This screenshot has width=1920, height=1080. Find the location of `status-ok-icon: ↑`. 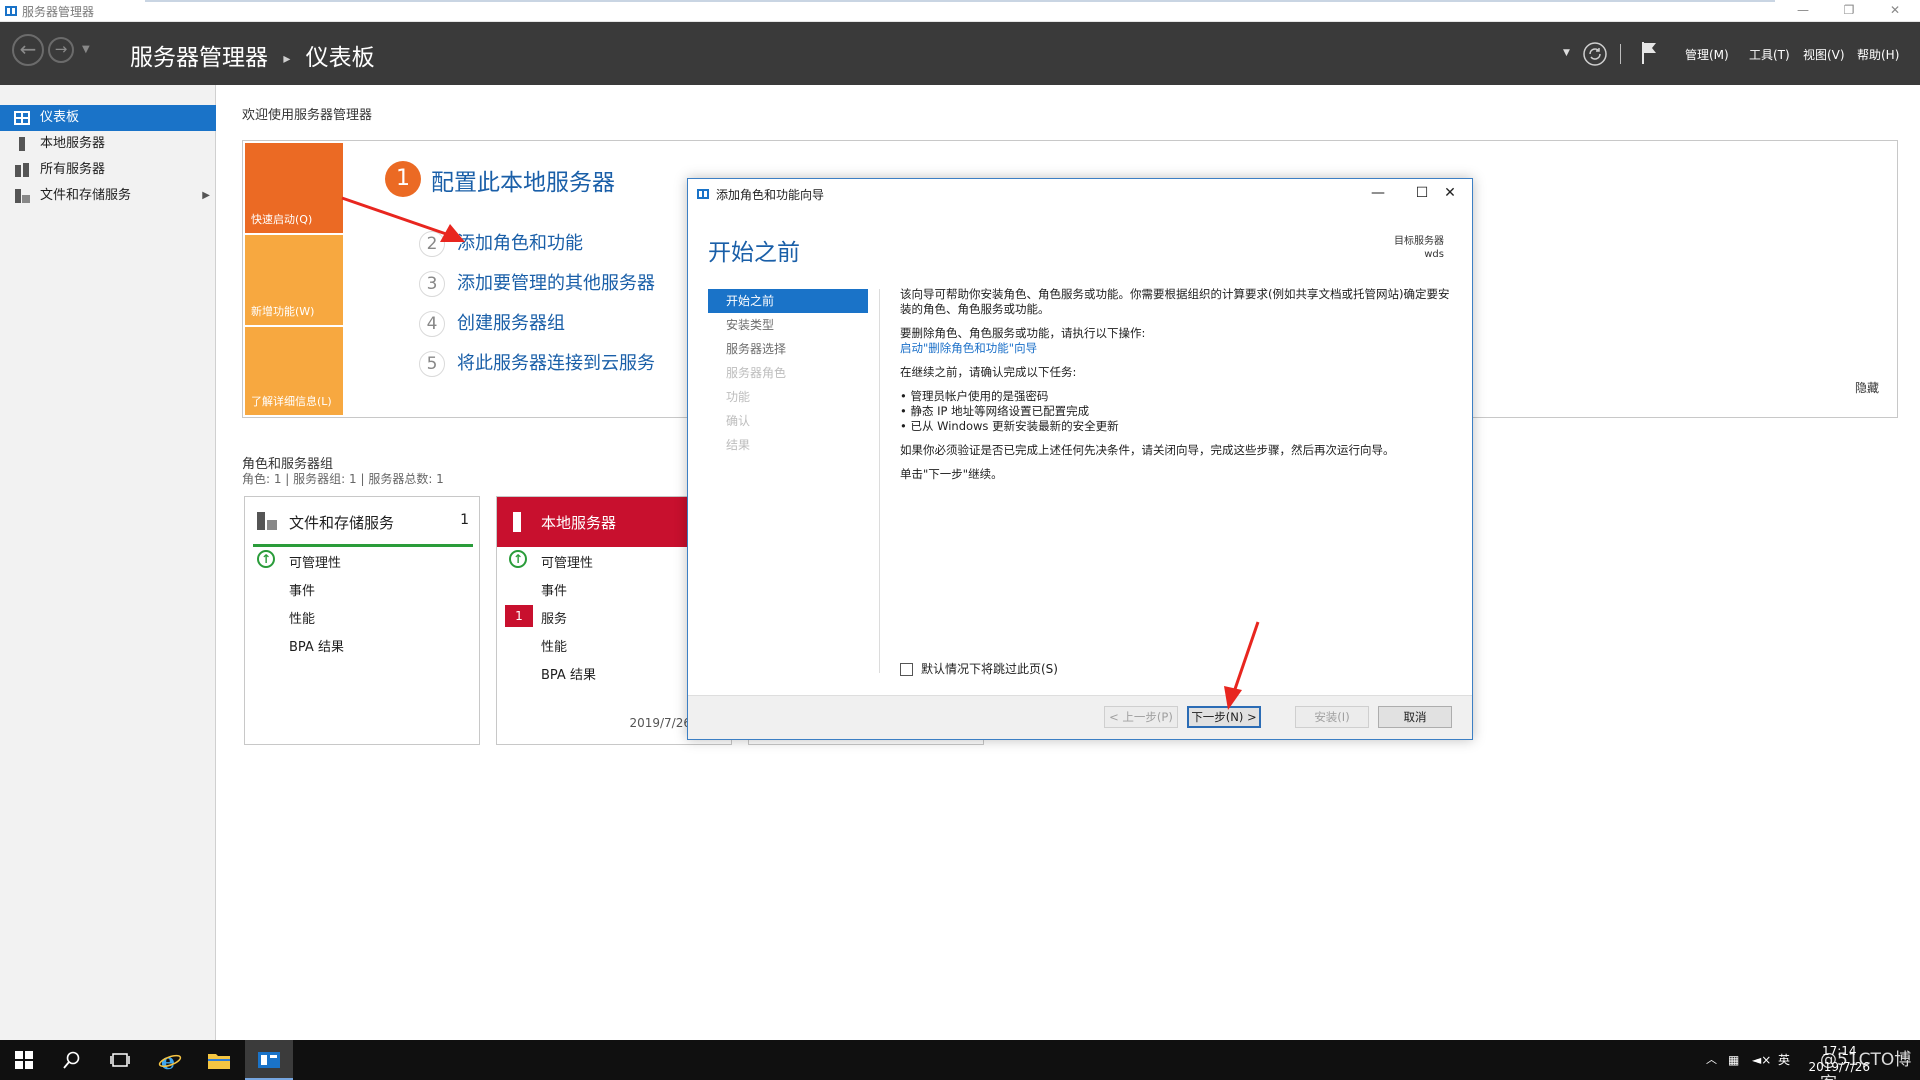

status-ok-icon: ↑ is located at coordinates (266, 559).